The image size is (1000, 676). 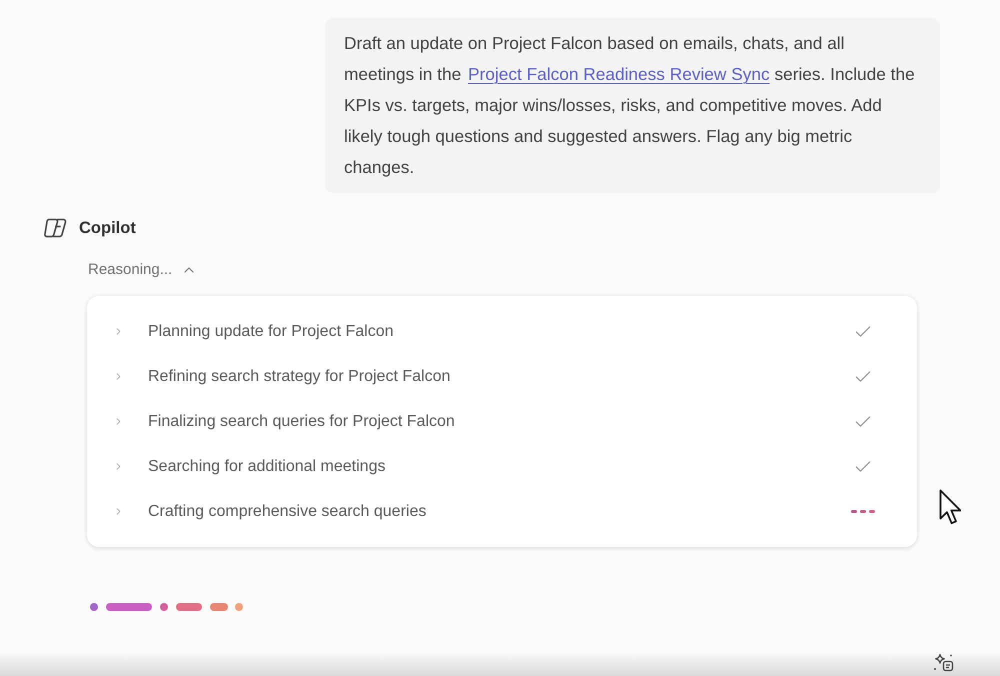 What do you see at coordinates (950, 507) in the screenshot?
I see `mouse-cursor-icon` at bounding box center [950, 507].